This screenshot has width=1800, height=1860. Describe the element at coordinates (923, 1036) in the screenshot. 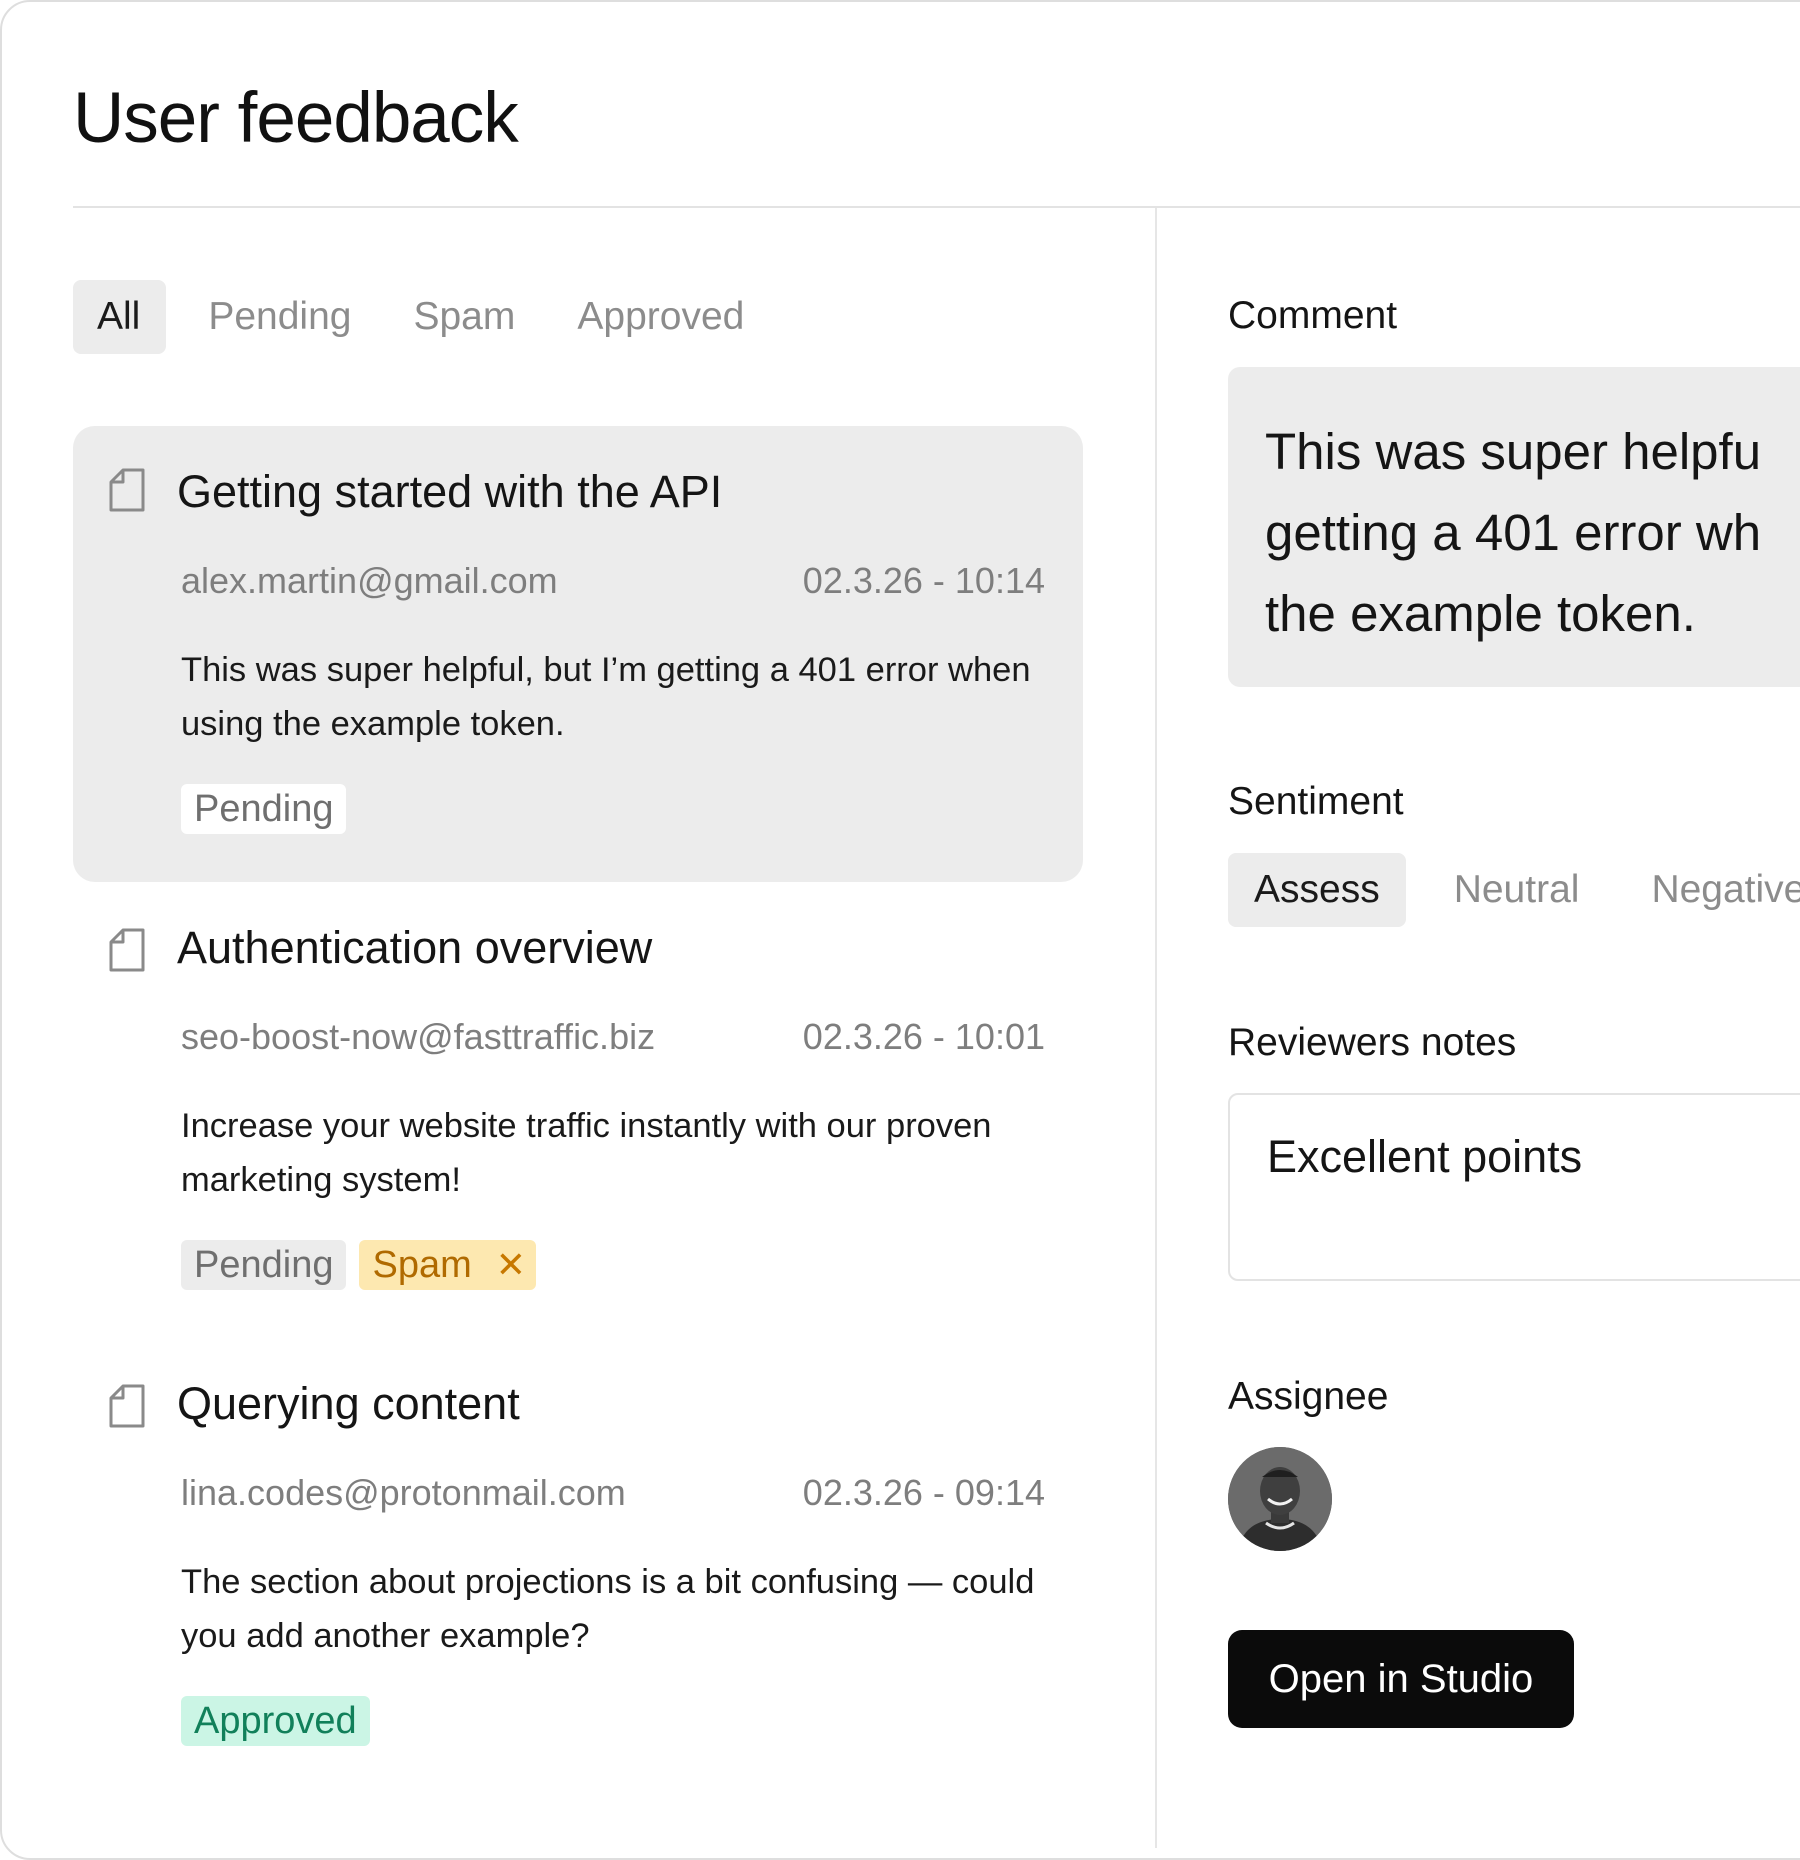

I see `feedback-timestamp: 02.3.26 - 10:01` at that location.